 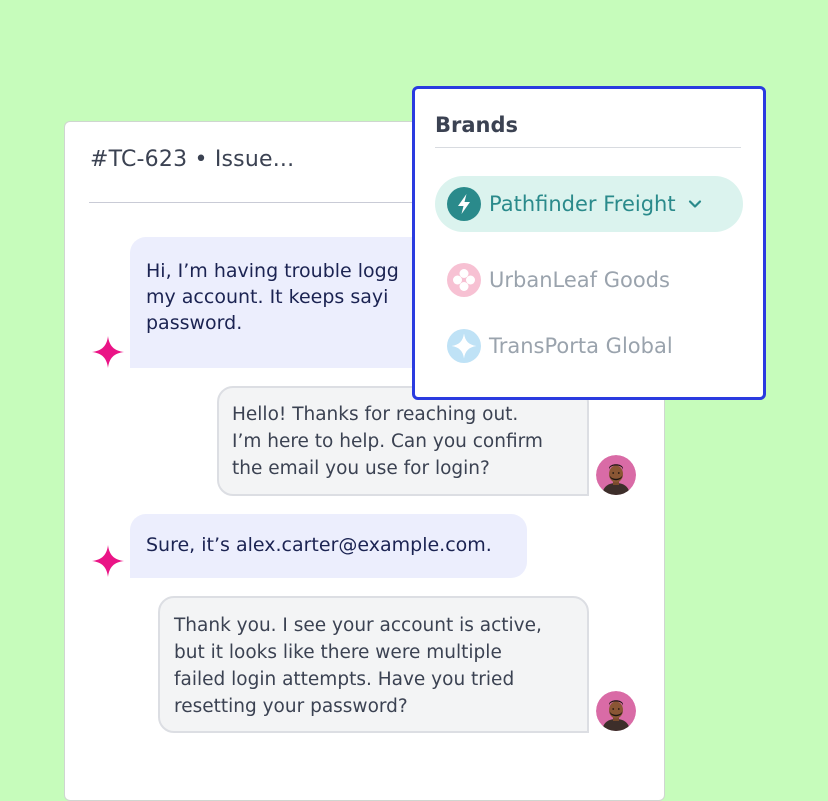 What do you see at coordinates (387, 441) in the screenshot?
I see `message-line: I’m here to help. Can you confirm` at bounding box center [387, 441].